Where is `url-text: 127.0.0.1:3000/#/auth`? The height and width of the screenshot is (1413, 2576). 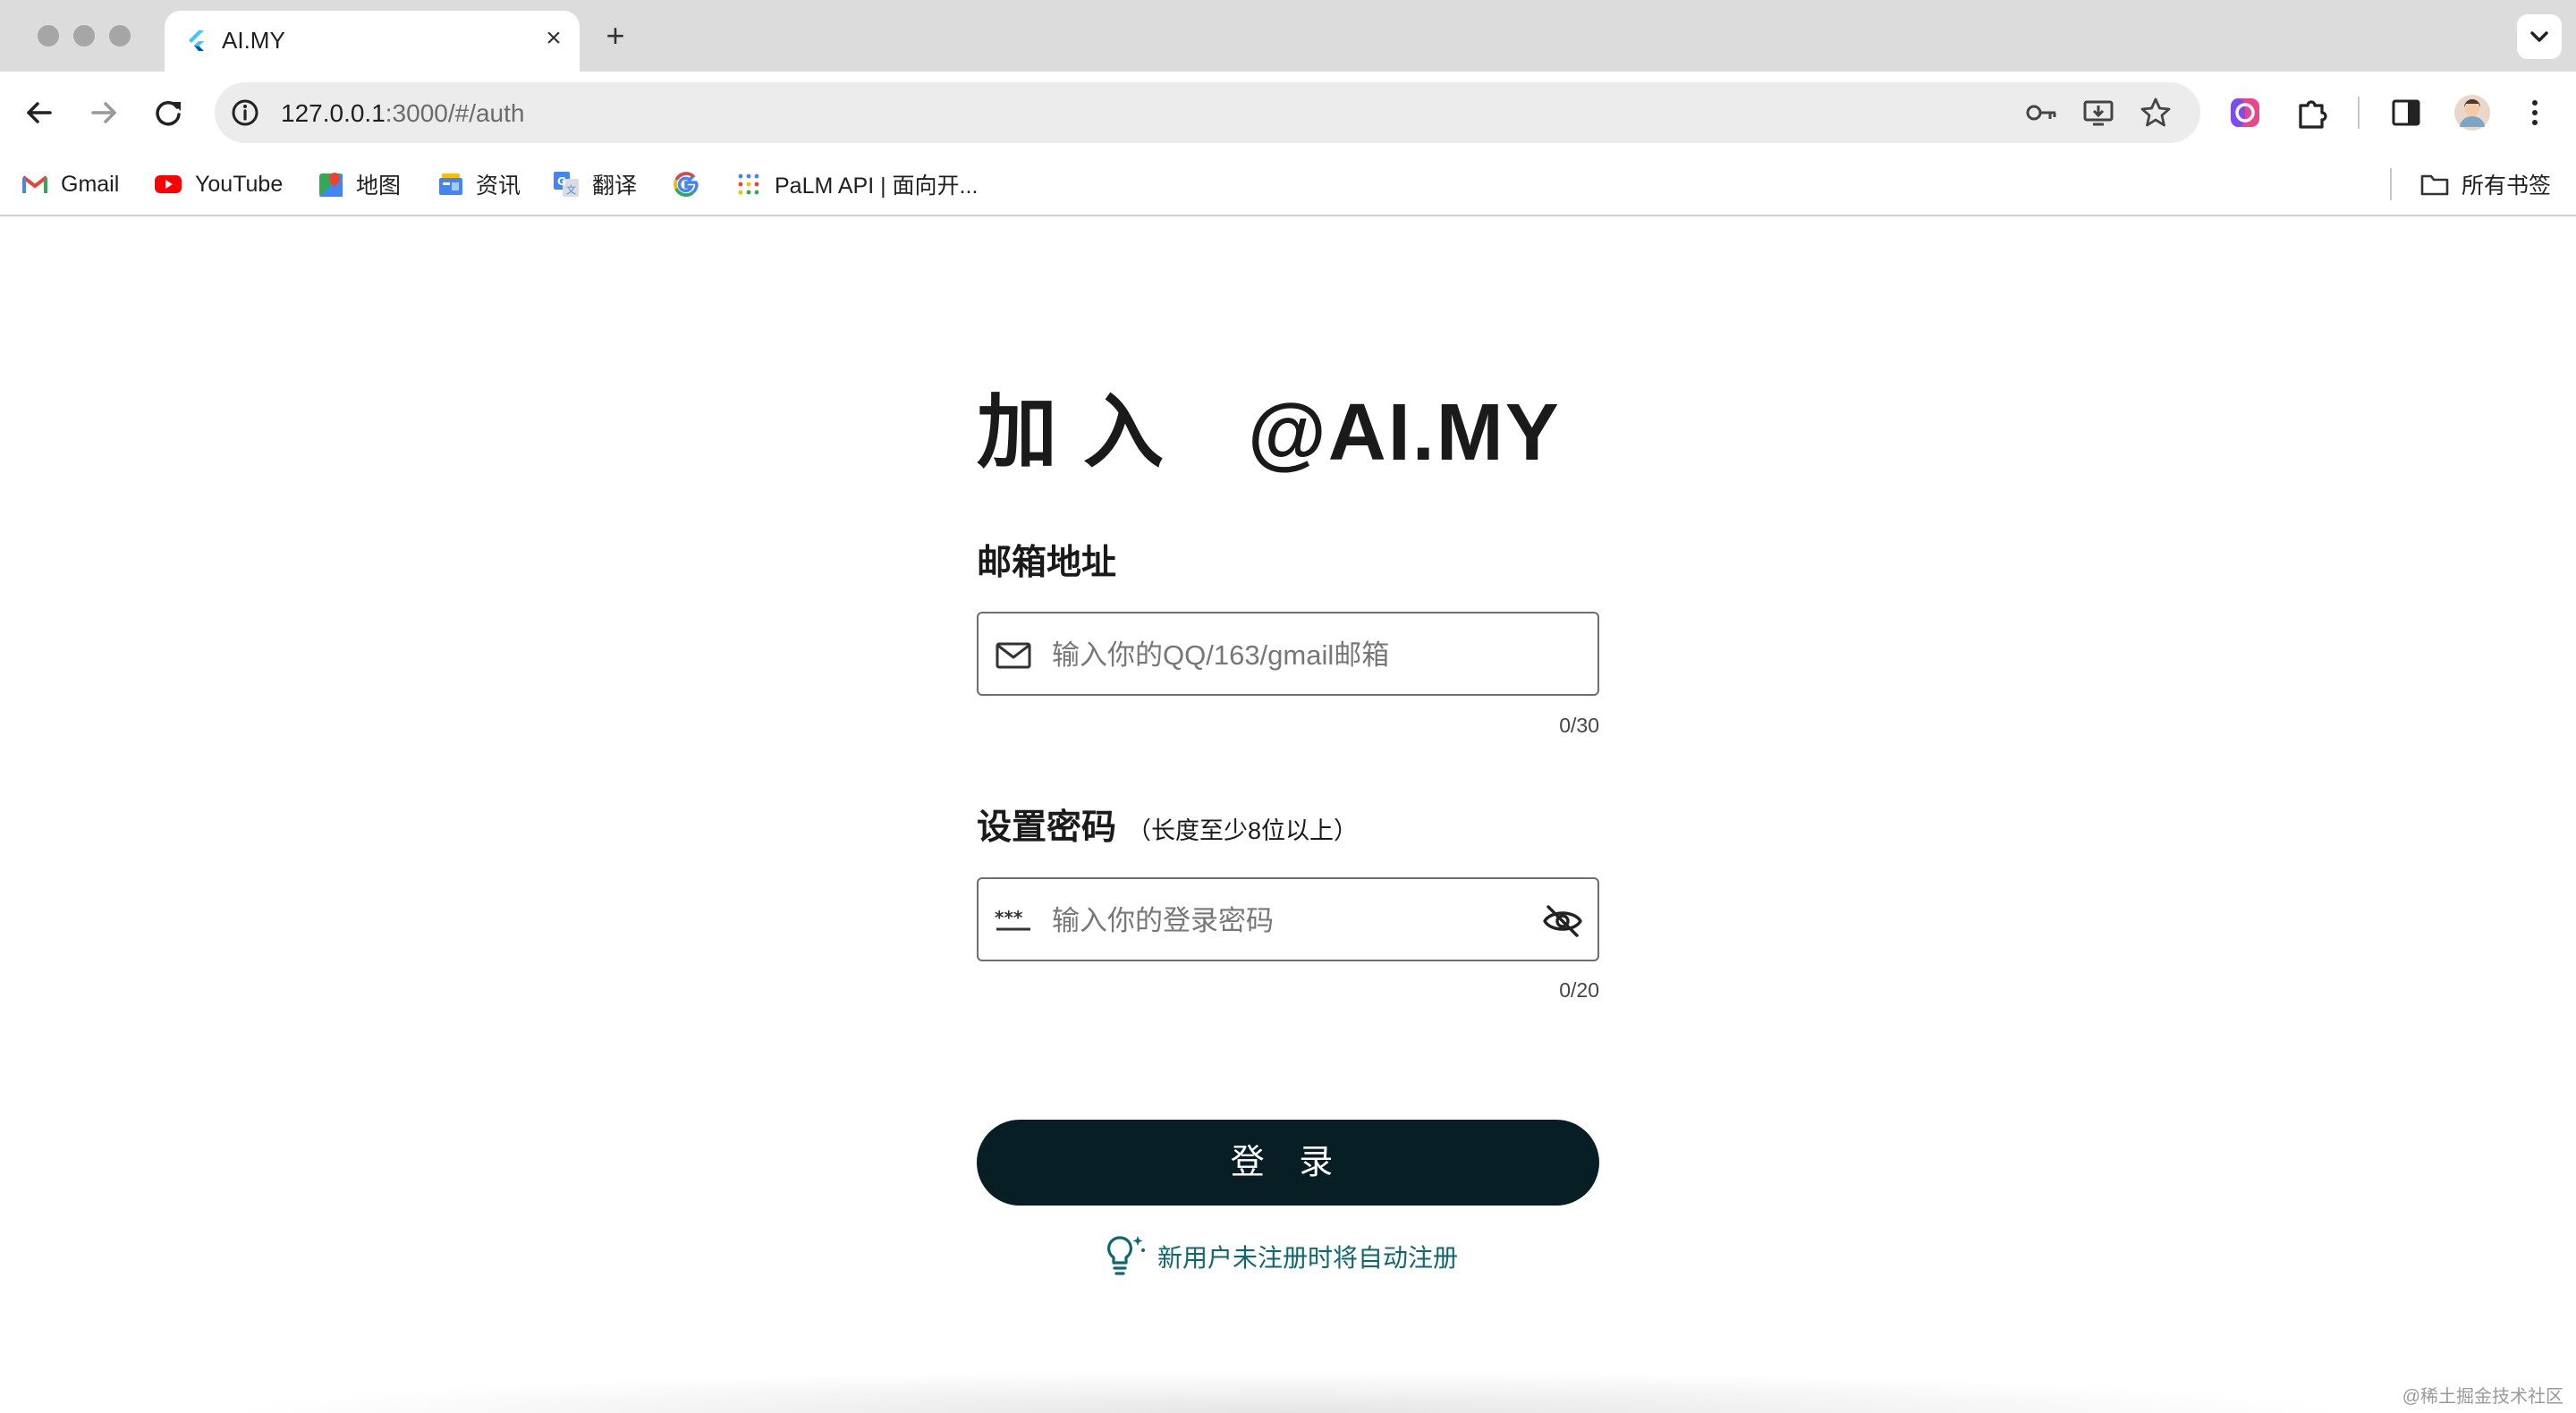
url-text: 127.0.0.1:3000/#/auth is located at coordinates (402, 113).